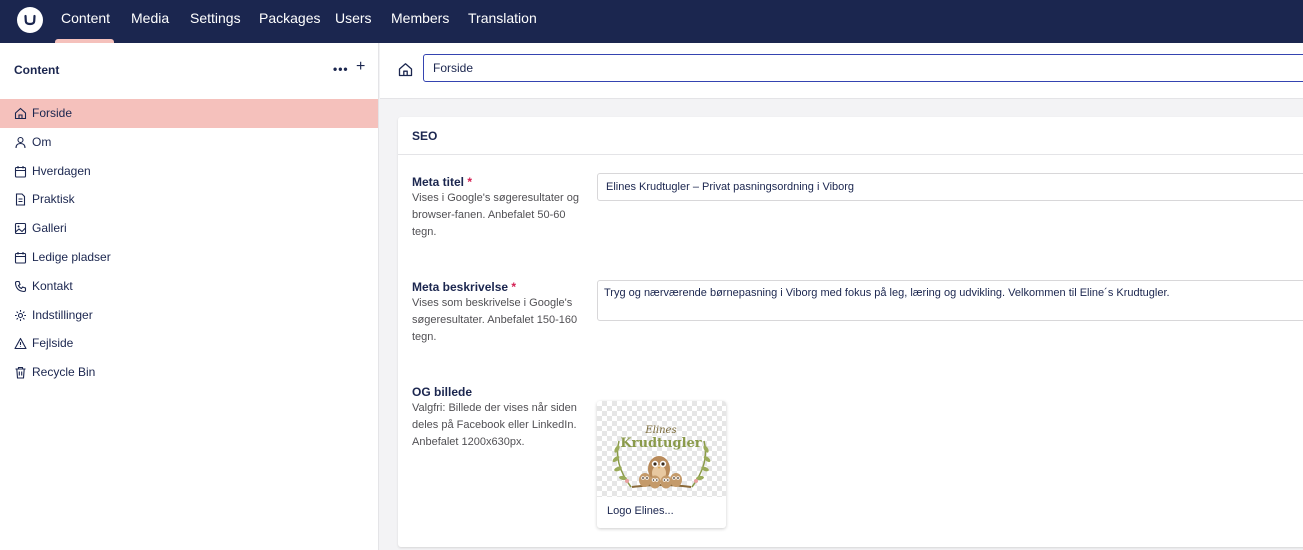  I want to click on tree-item-label: Om, so click(42, 142).